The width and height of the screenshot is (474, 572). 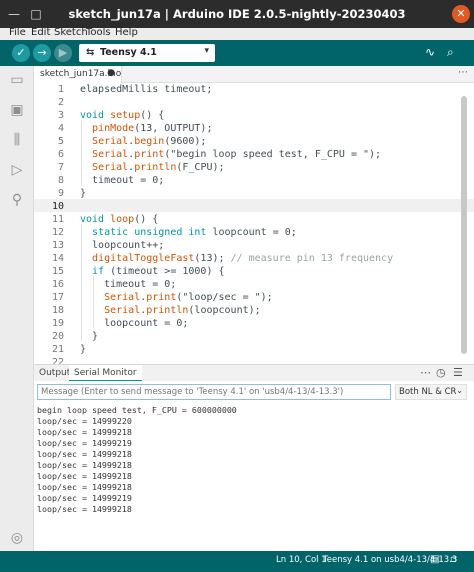 I want to click on code-line: 7 Serial.println(F_CPU);, so click(x=141, y=167).